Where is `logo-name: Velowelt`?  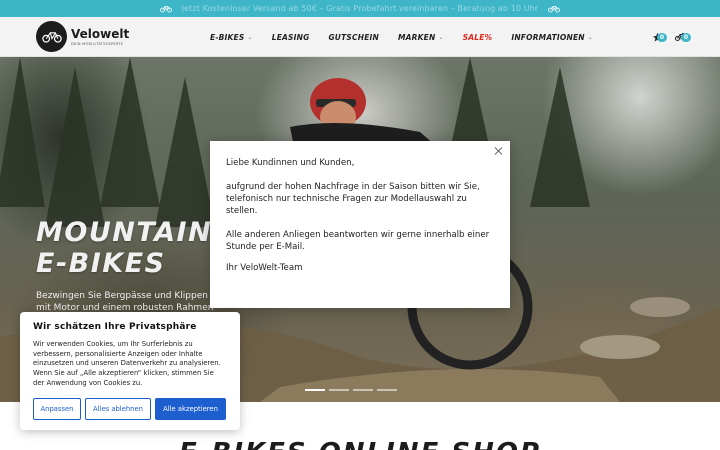
logo-name: Velowelt is located at coordinates (100, 33).